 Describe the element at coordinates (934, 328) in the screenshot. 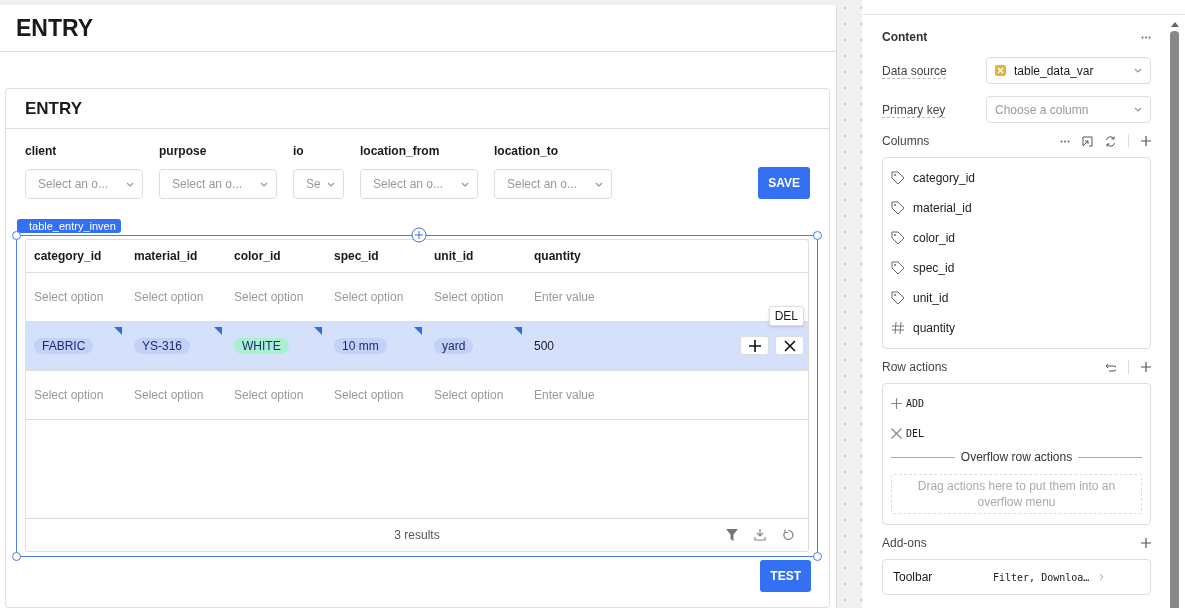

I see `column-item: quantity` at that location.